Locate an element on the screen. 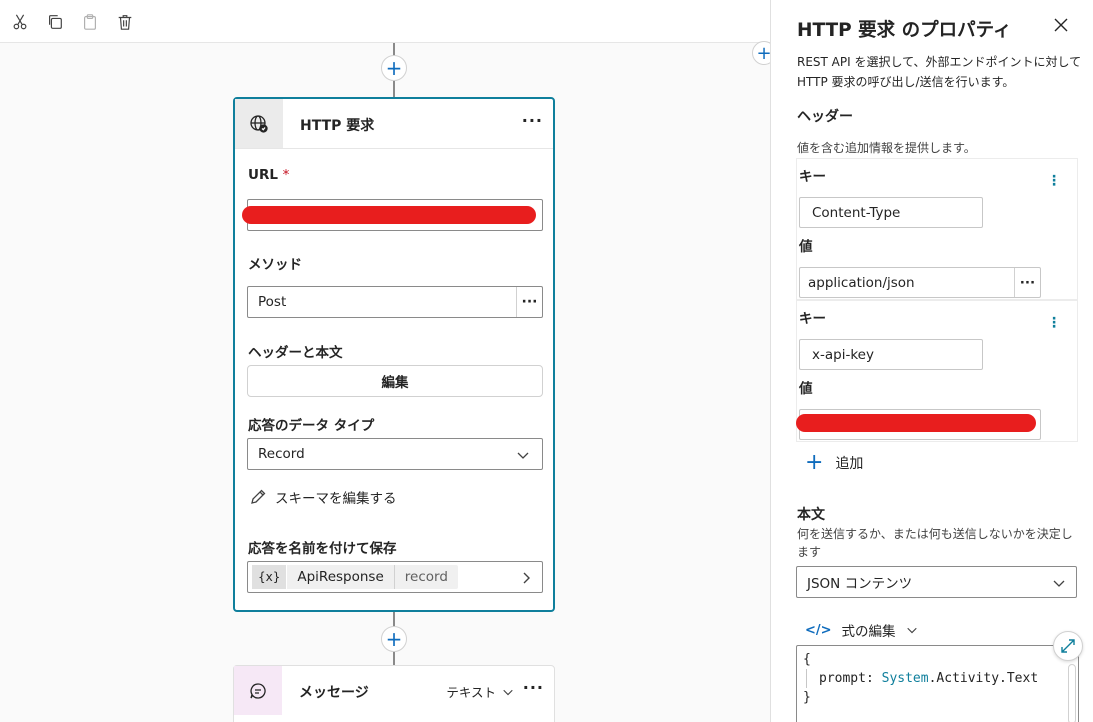 This screenshot has width=1093, height=722. copy-icon is located at coordinates (55, 22).